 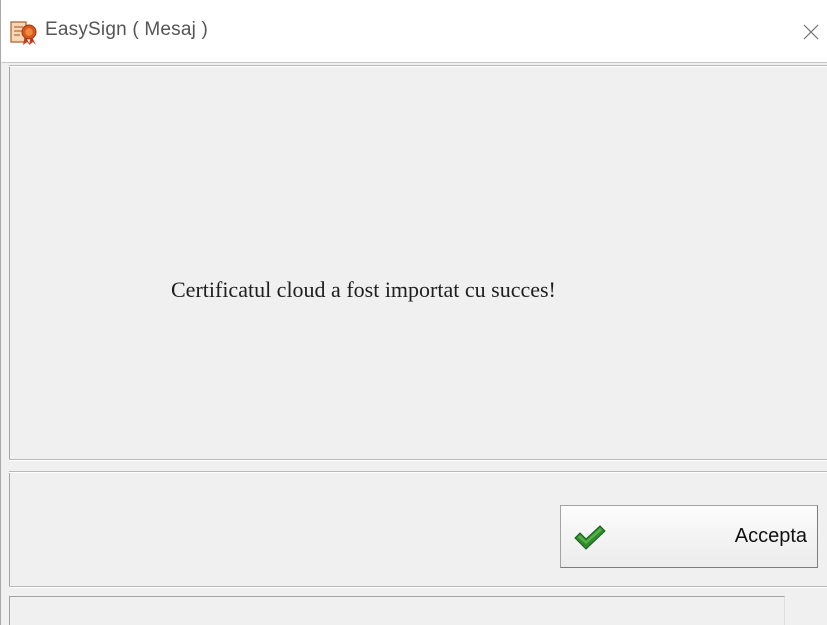 What do you see at coordinates (418, 460) in the screenshot?
I see `content-divider-top` at bounding box center [418, 460].